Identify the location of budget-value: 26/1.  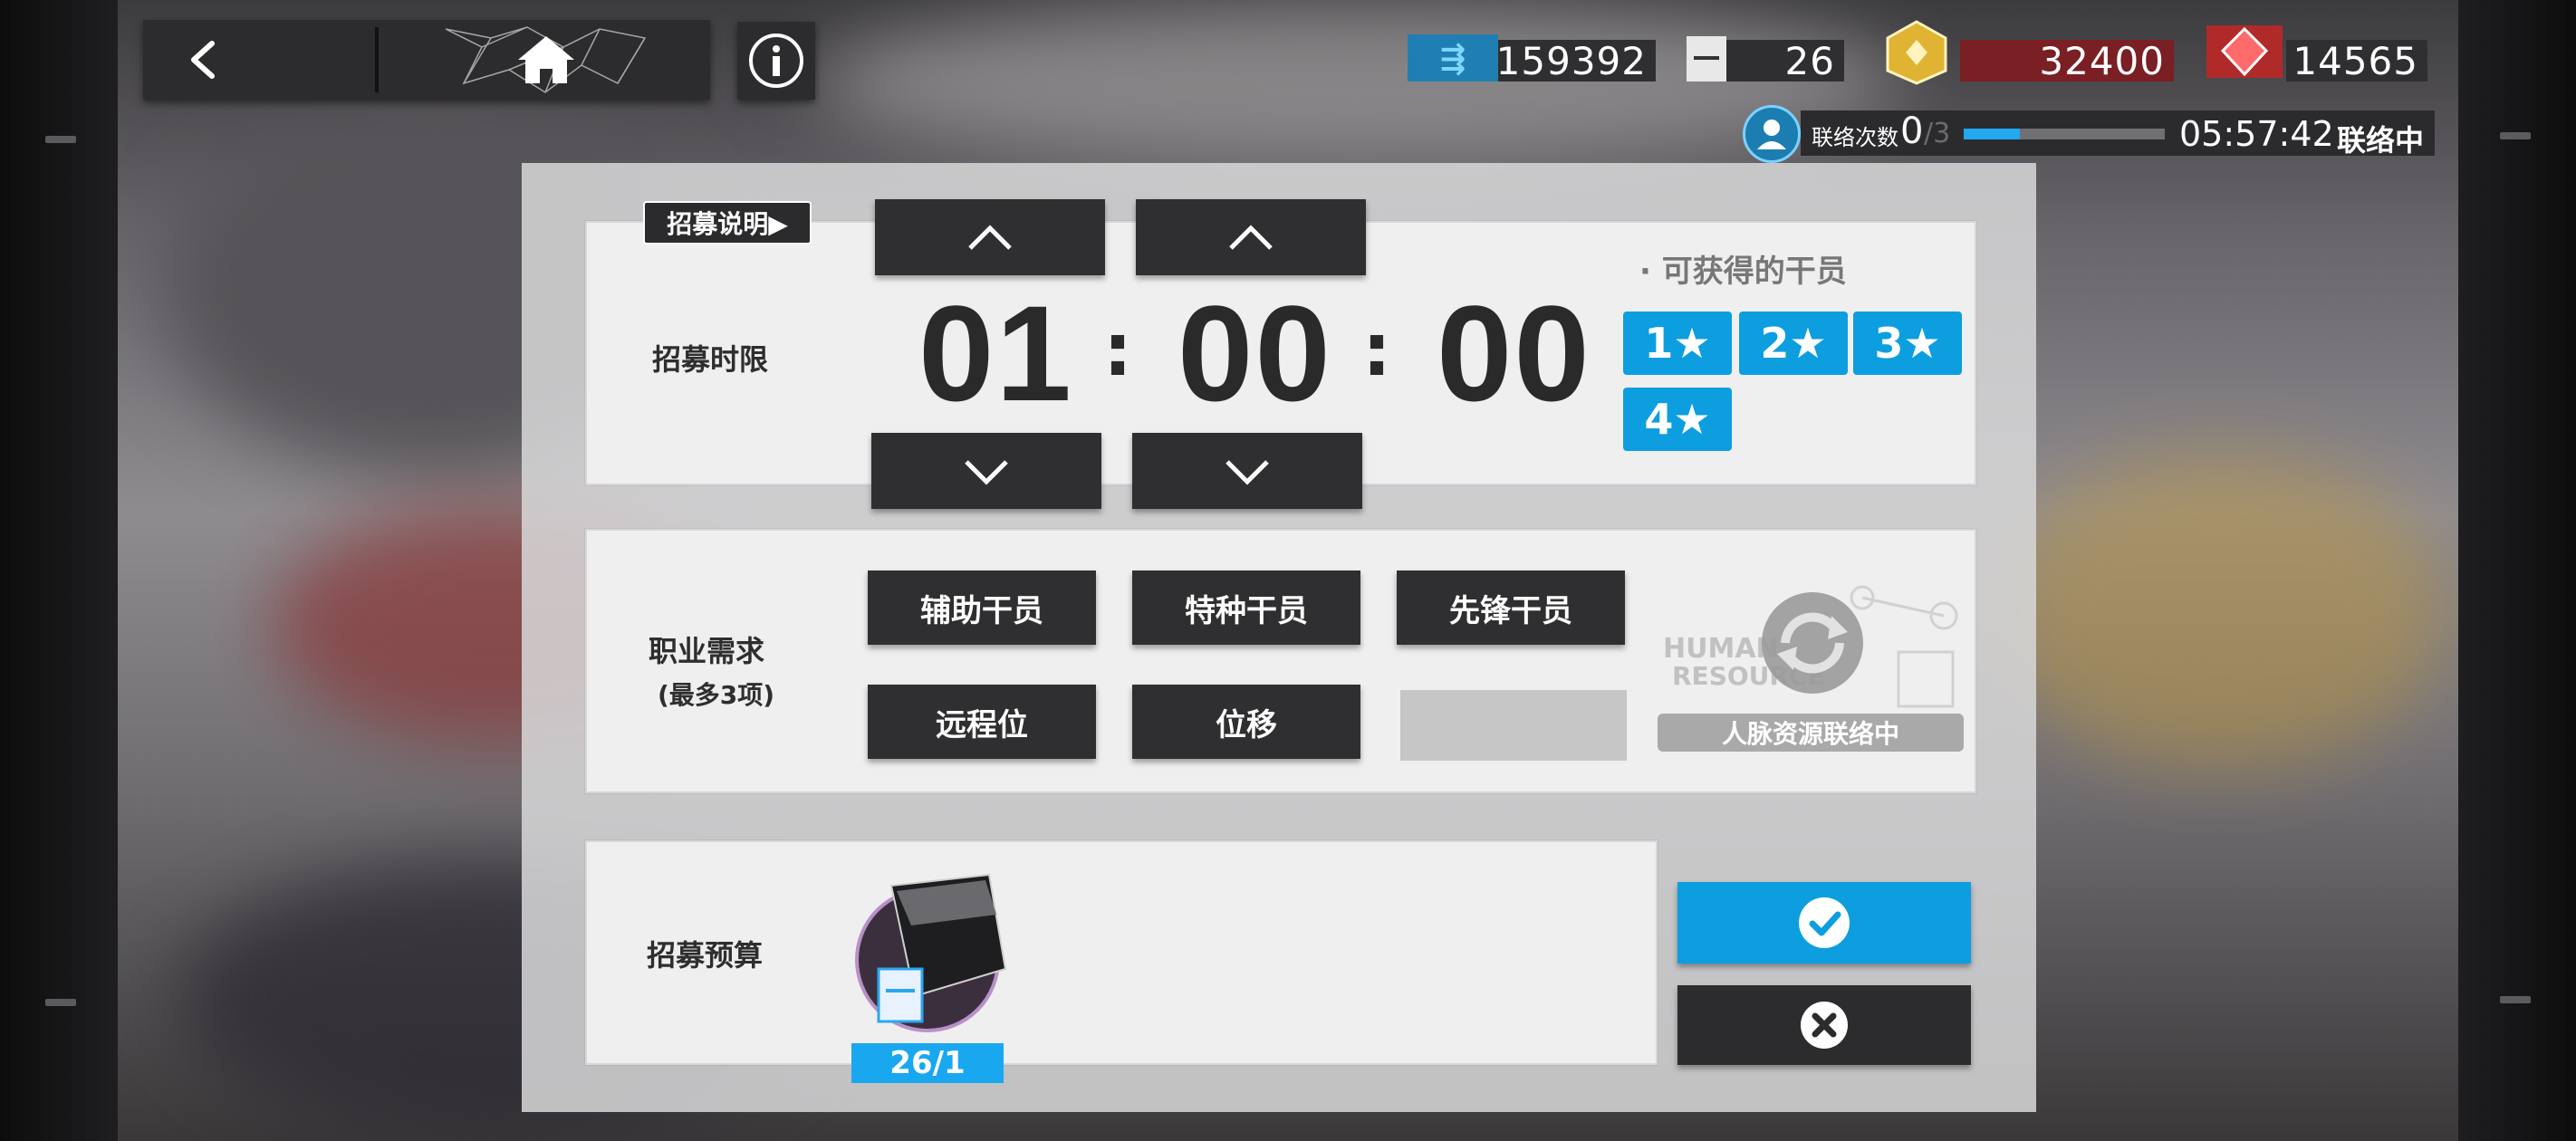
(927, 1063).